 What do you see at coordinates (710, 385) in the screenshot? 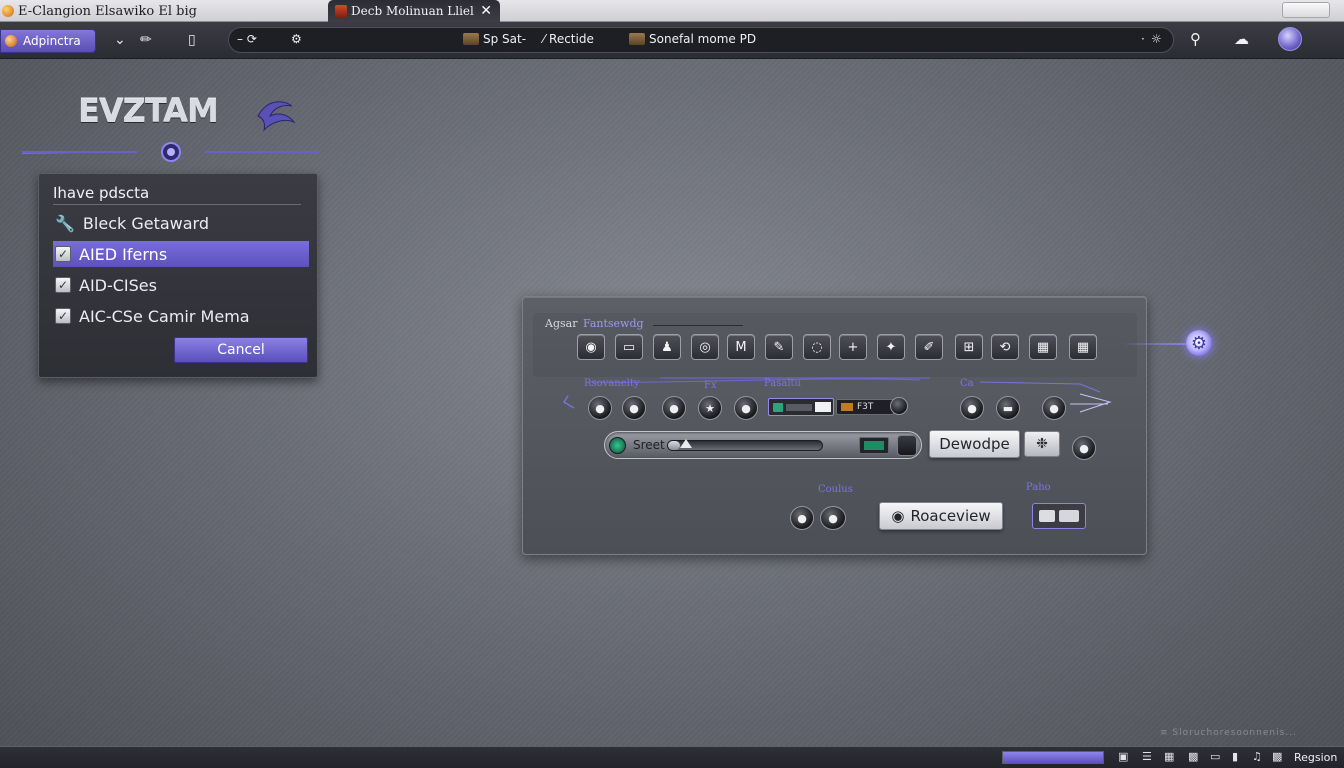
I see `annotation-label-2: Fx` at bounding box center [710, 385].